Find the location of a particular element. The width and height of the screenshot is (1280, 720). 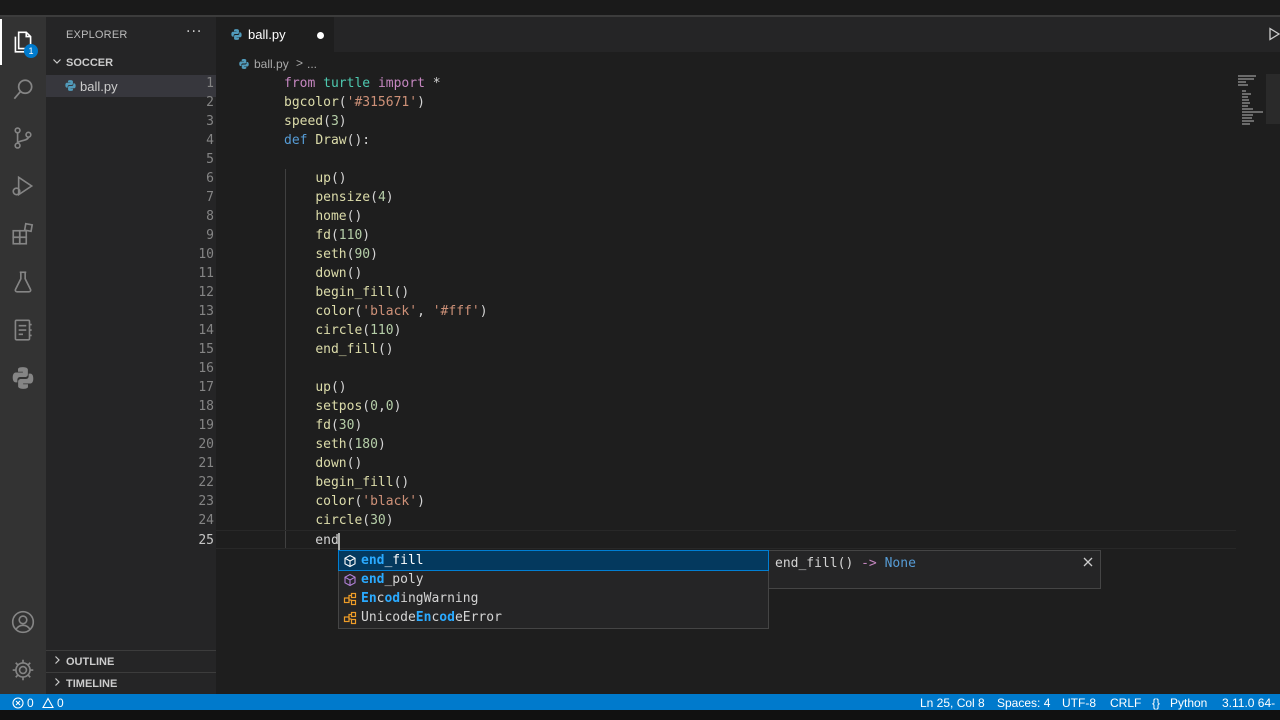

status-bar-shadow is located at coordinates (640, 715).